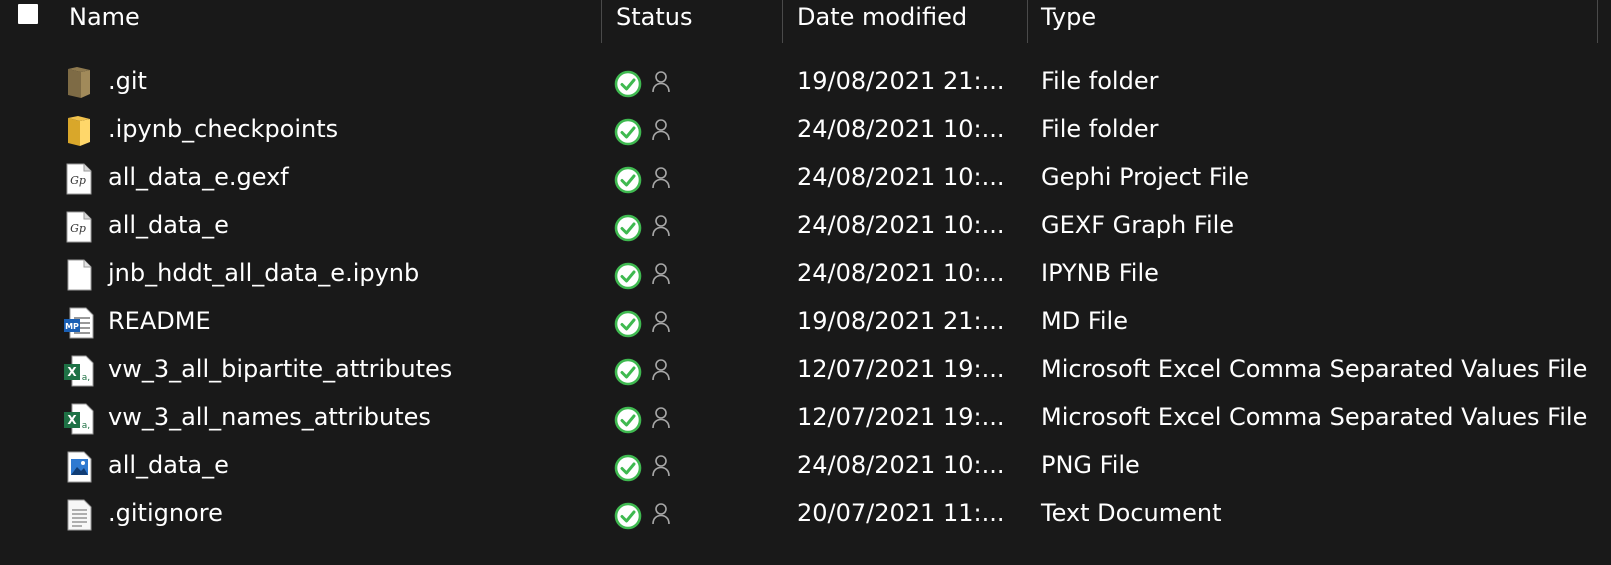 Image resolution: width=1611 pixels, height=565 pixels. I want to click on markdown-file-icon: MP, so click(79, 323).